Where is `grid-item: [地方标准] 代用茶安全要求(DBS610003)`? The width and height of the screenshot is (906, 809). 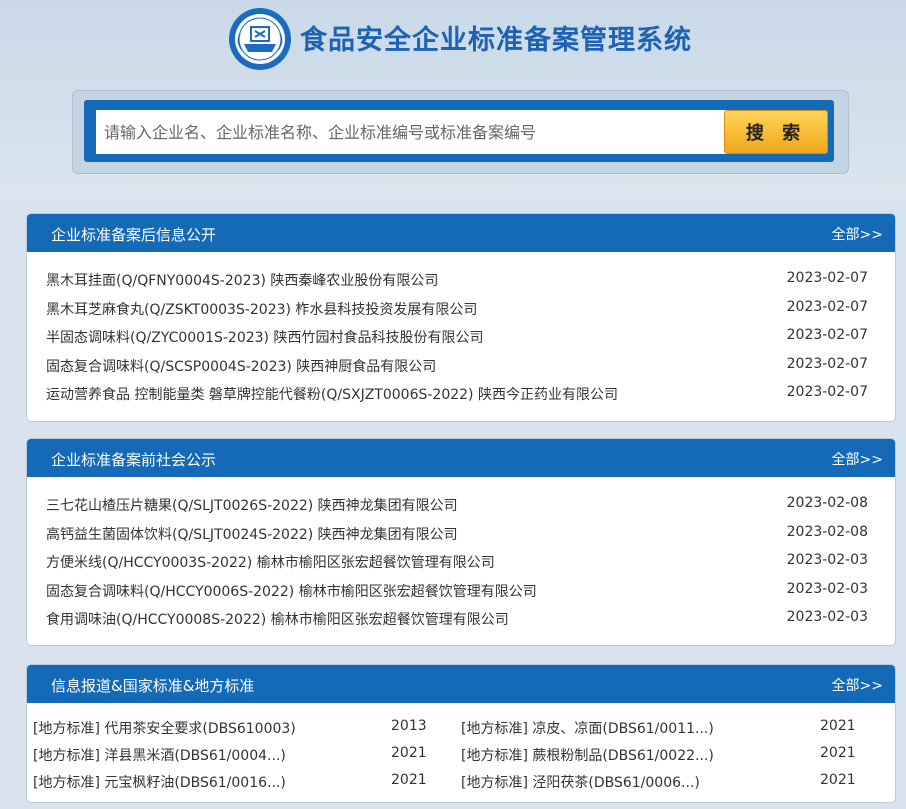
grid-item: [地方标准] 代用茶安全要求(DBS610003) is located at coordinates (164, 731).